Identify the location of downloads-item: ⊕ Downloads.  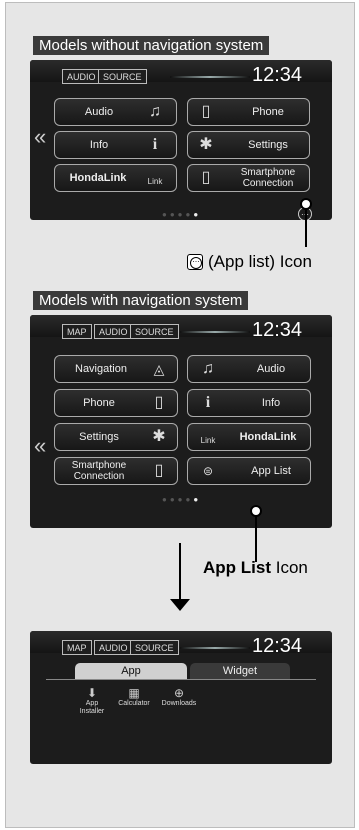
(179, 697).